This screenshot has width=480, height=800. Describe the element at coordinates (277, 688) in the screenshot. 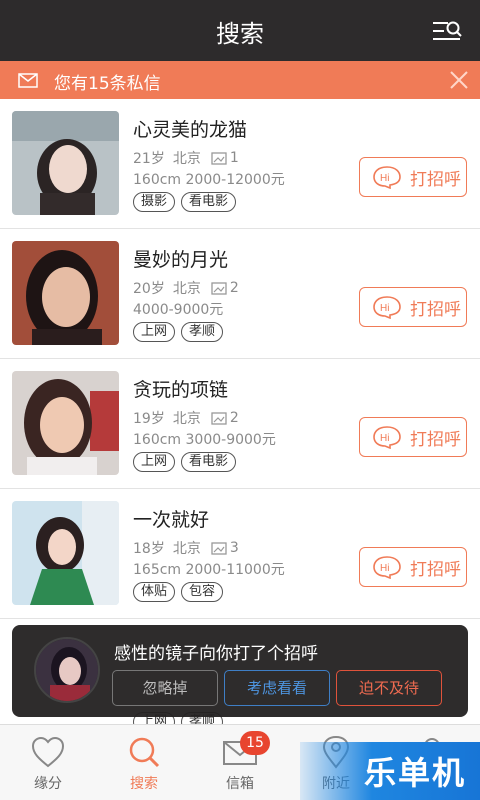

I see `consider-button: 考虑看看` at that location.